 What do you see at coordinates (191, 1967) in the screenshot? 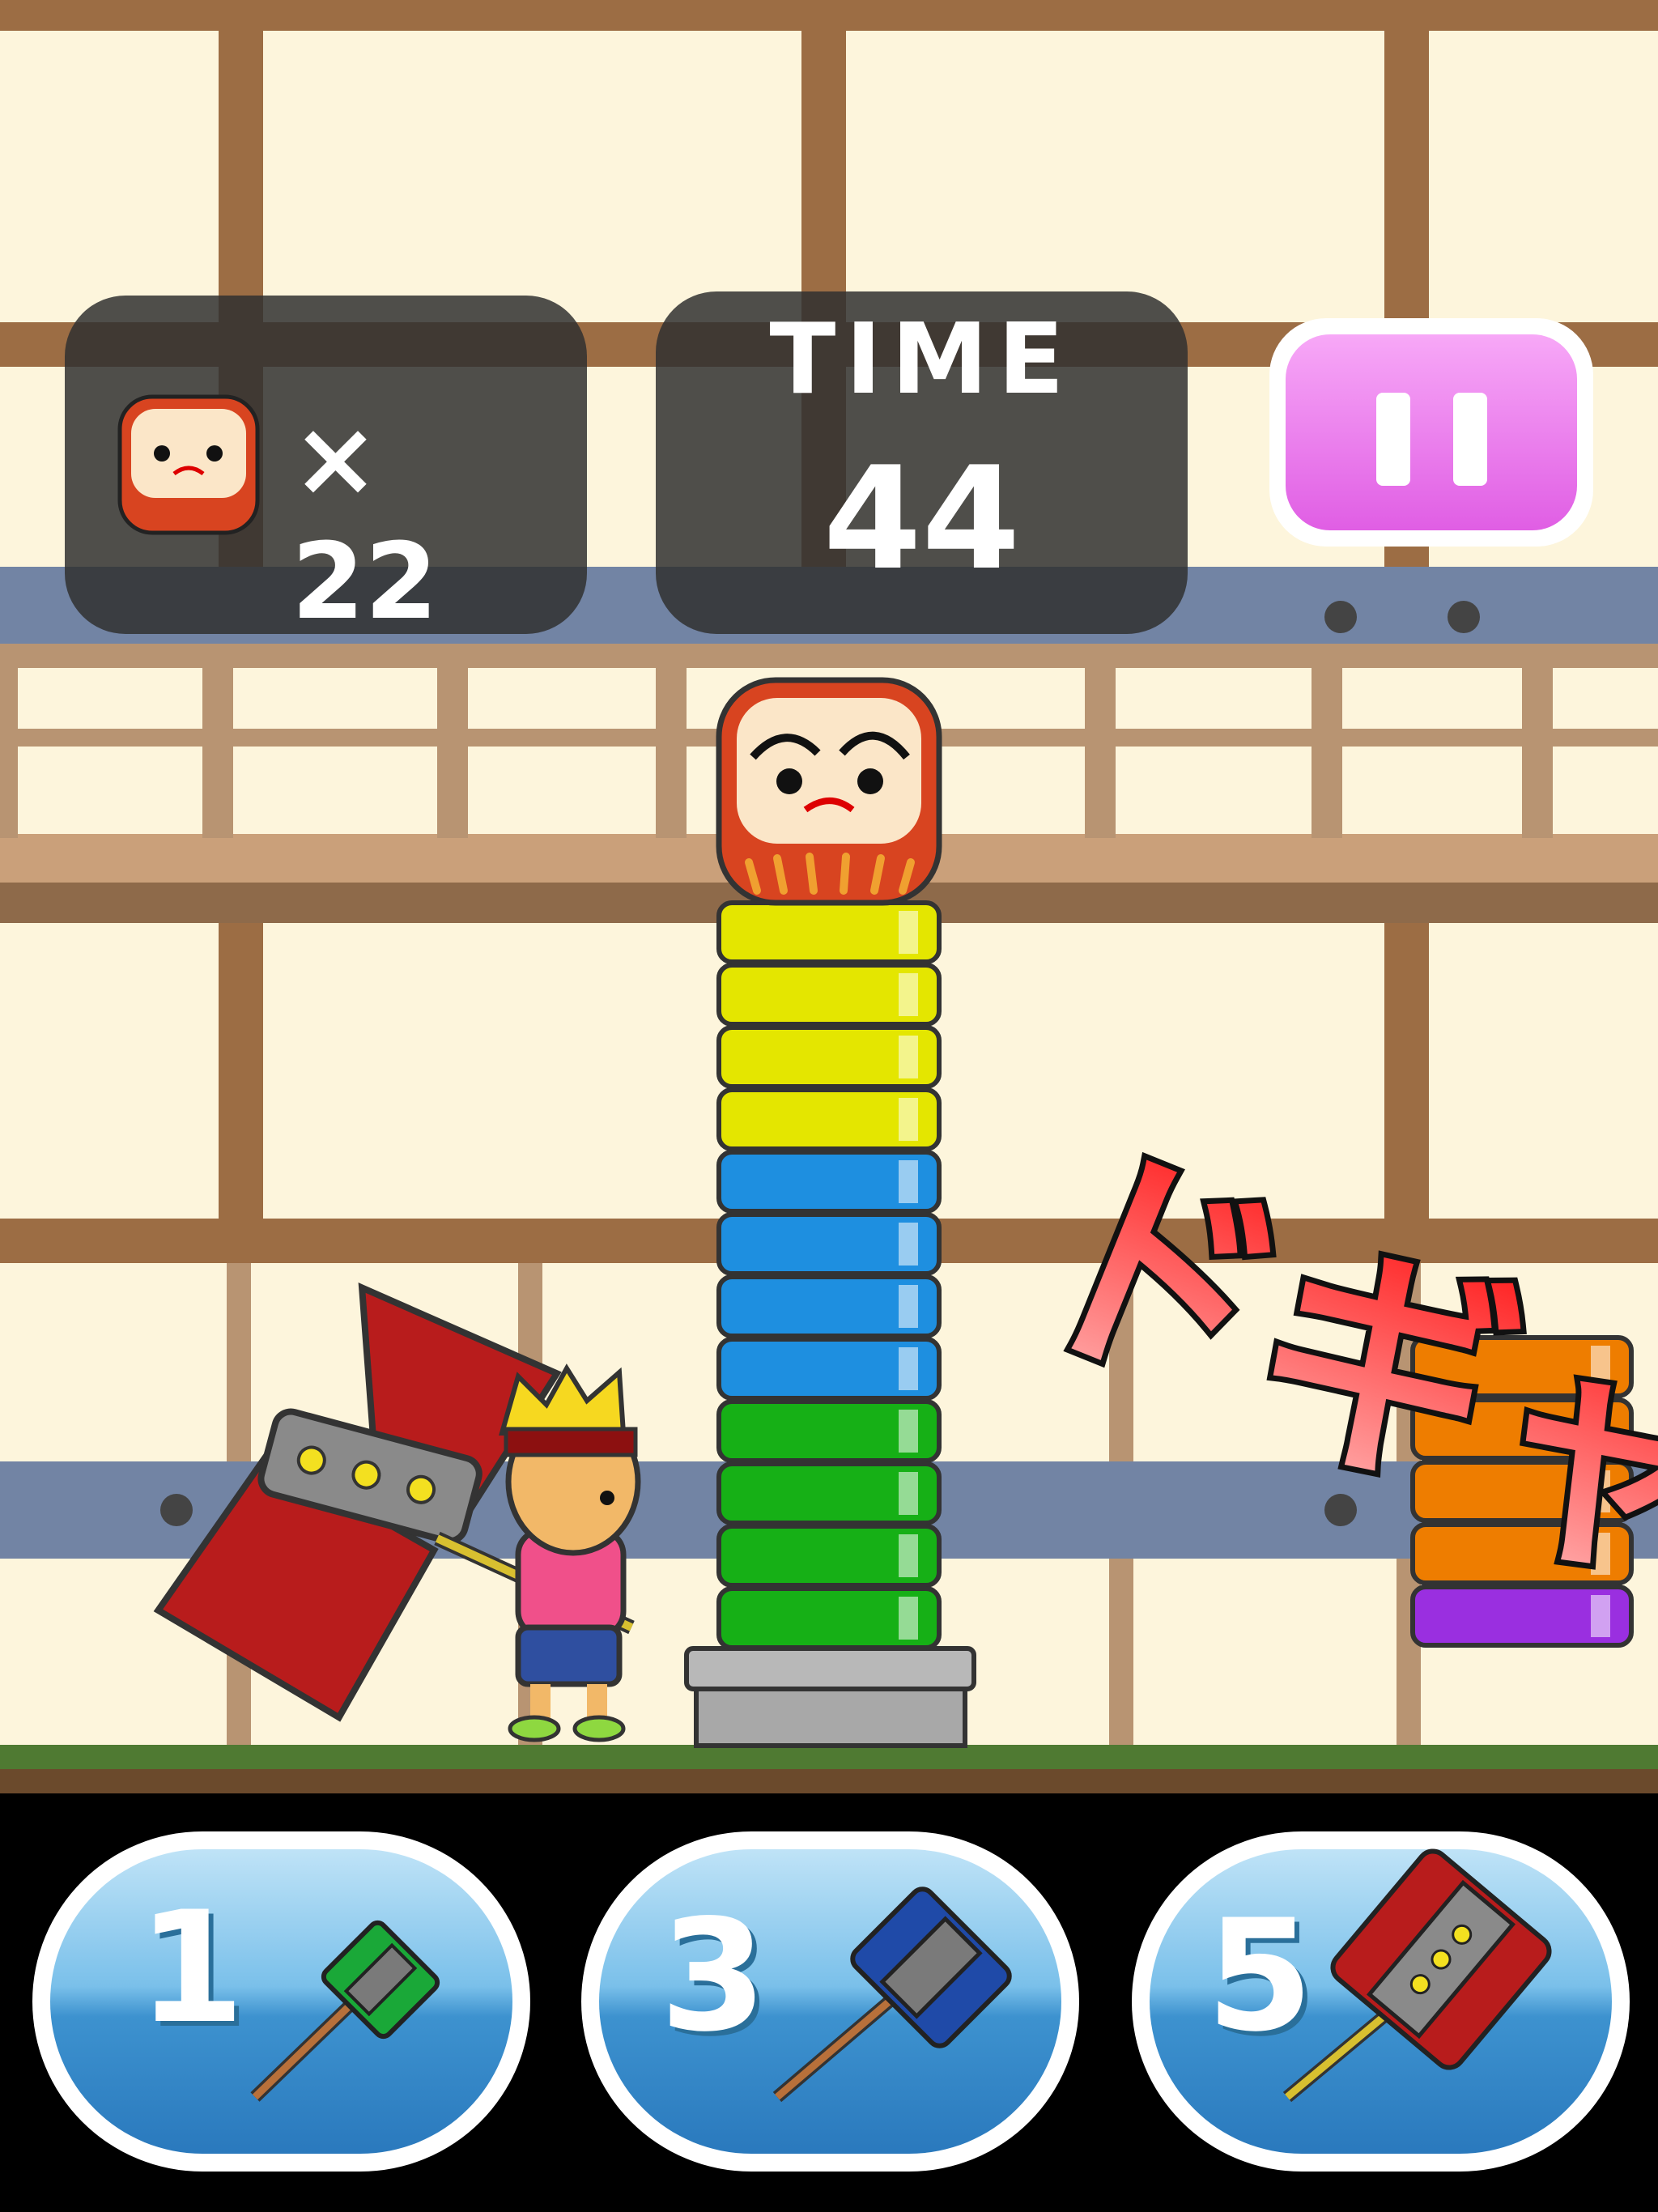
I see `hammer-button-1-label: 1` at bounding box center [191, 1967].